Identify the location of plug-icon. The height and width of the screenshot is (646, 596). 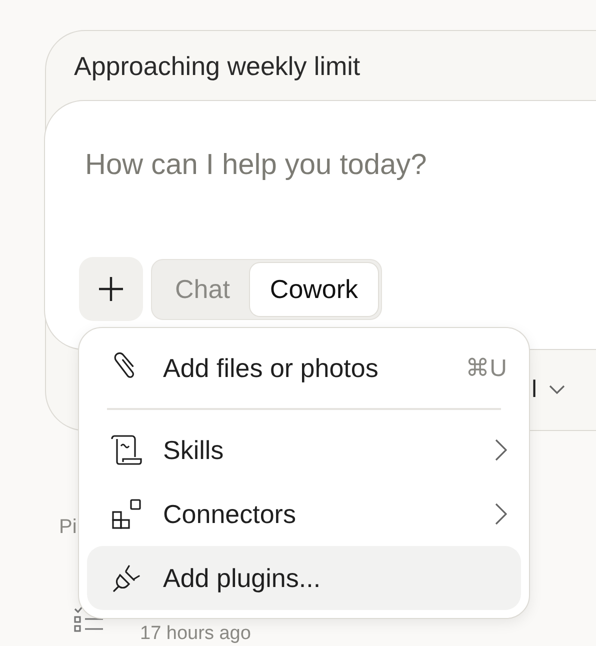
(127, 578).